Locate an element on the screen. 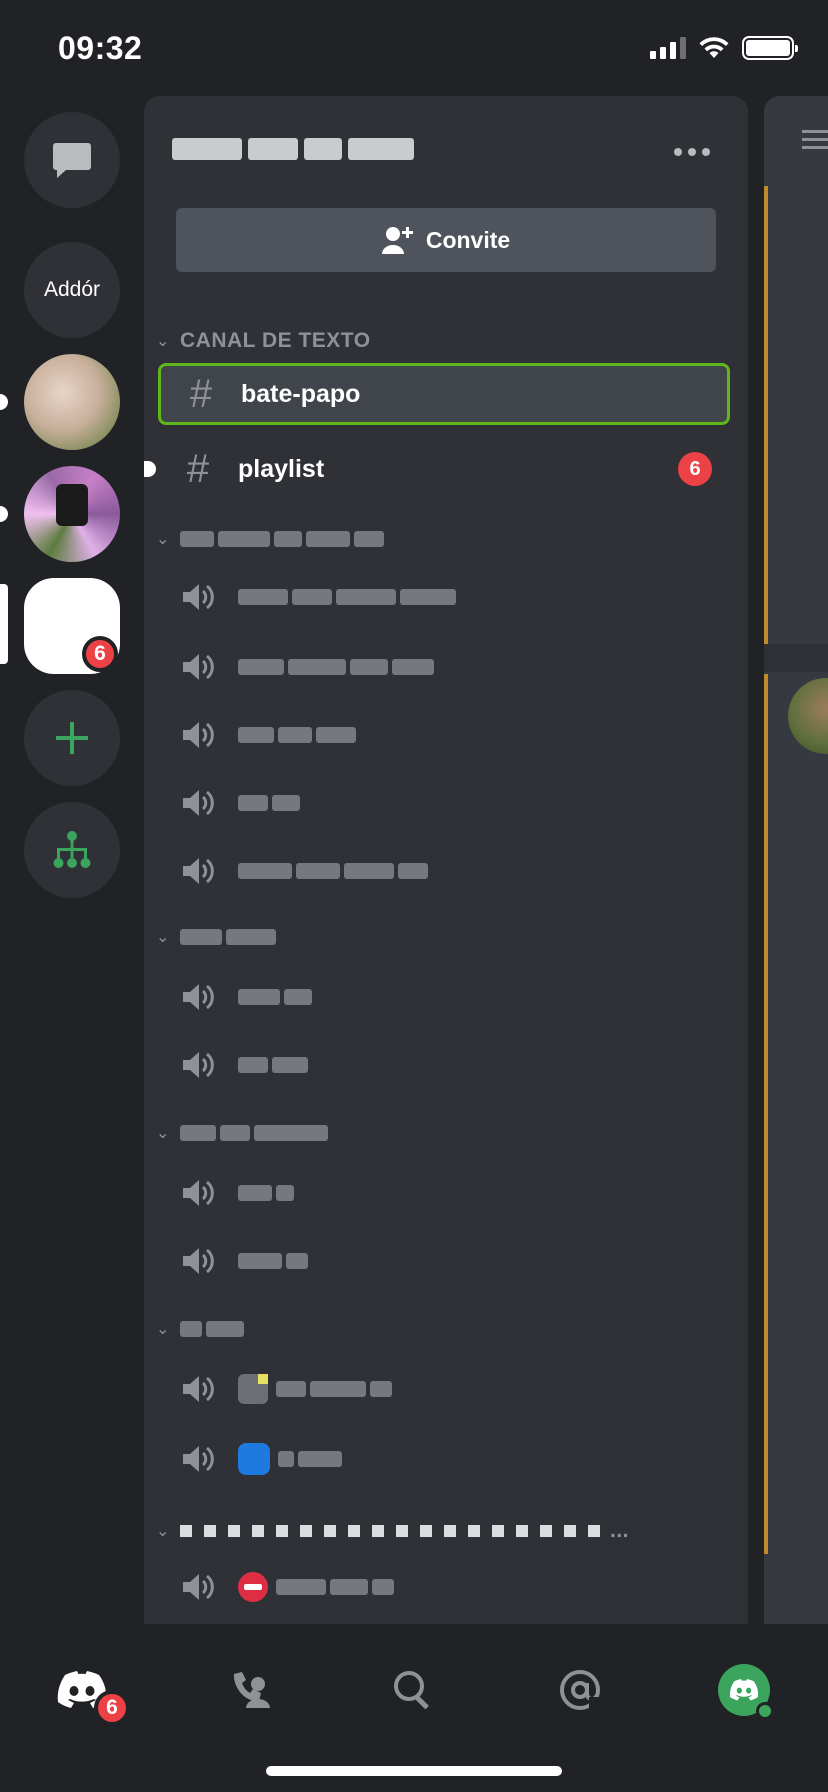  invite-label: Convite is located at coordinates (468, 239).